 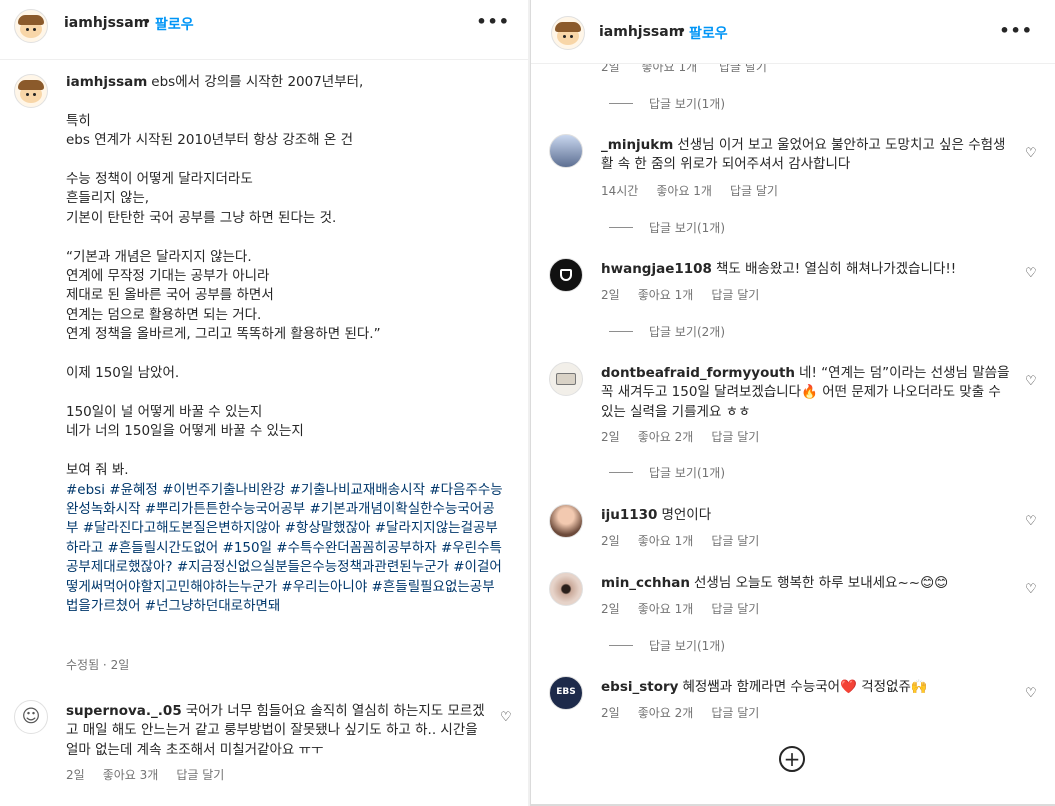 I want to click on right-author-avatar, so click(x=568, y=33).